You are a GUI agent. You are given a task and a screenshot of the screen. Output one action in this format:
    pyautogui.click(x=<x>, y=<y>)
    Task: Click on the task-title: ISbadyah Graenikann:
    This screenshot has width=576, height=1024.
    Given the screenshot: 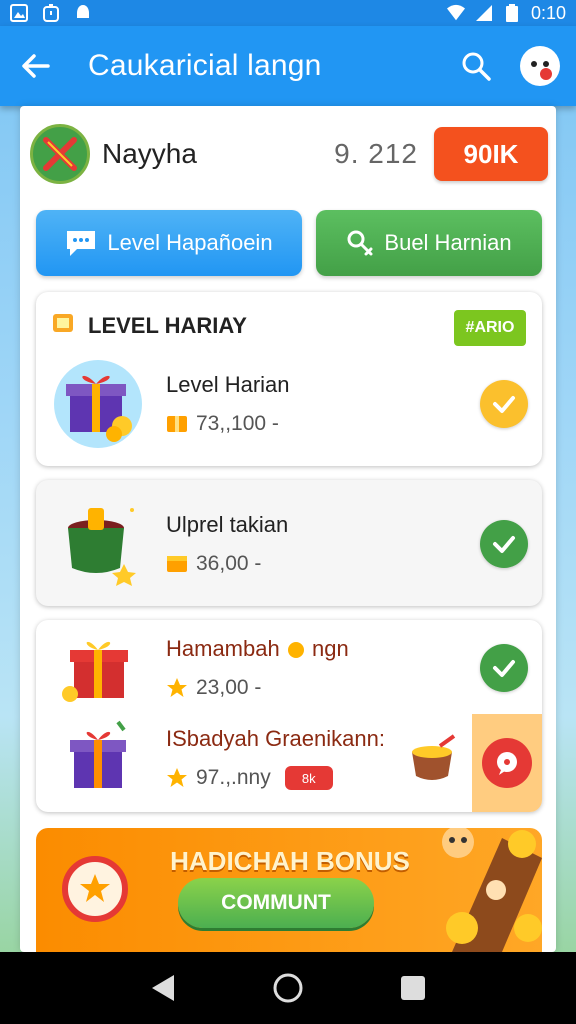 What is the action you would take?
    pyautogui.click(x=275, y=738)
    